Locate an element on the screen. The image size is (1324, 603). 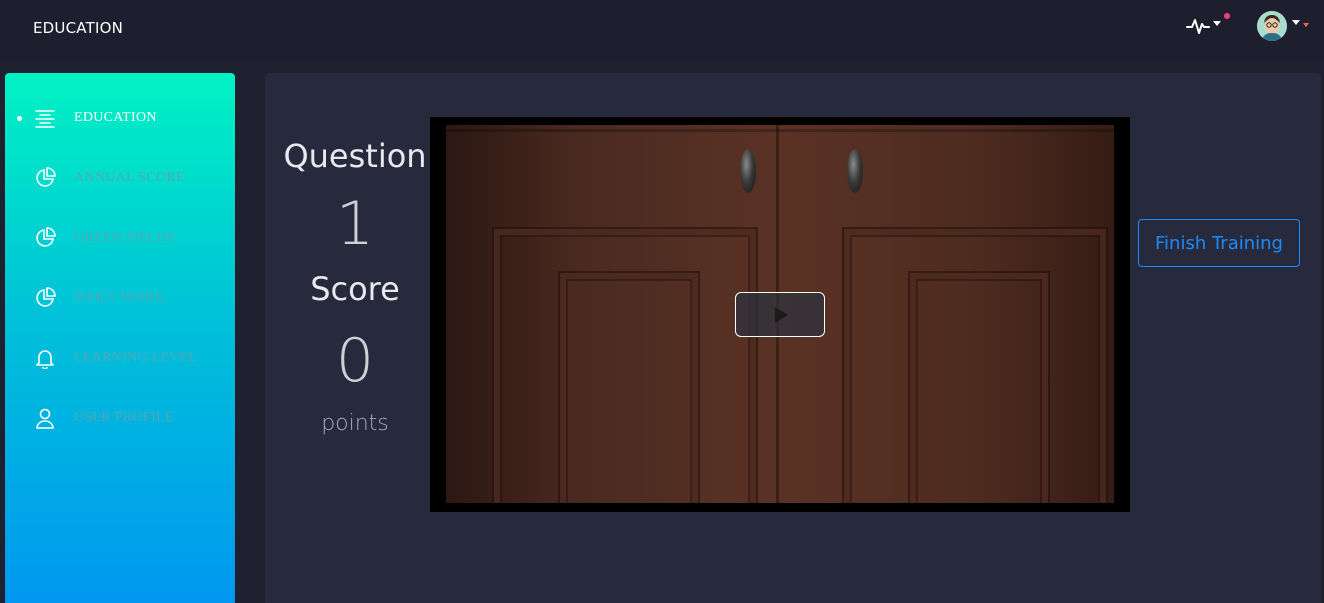
sidebar-item-user-profile: USER PROFILE is located at coordinates (120, 418).